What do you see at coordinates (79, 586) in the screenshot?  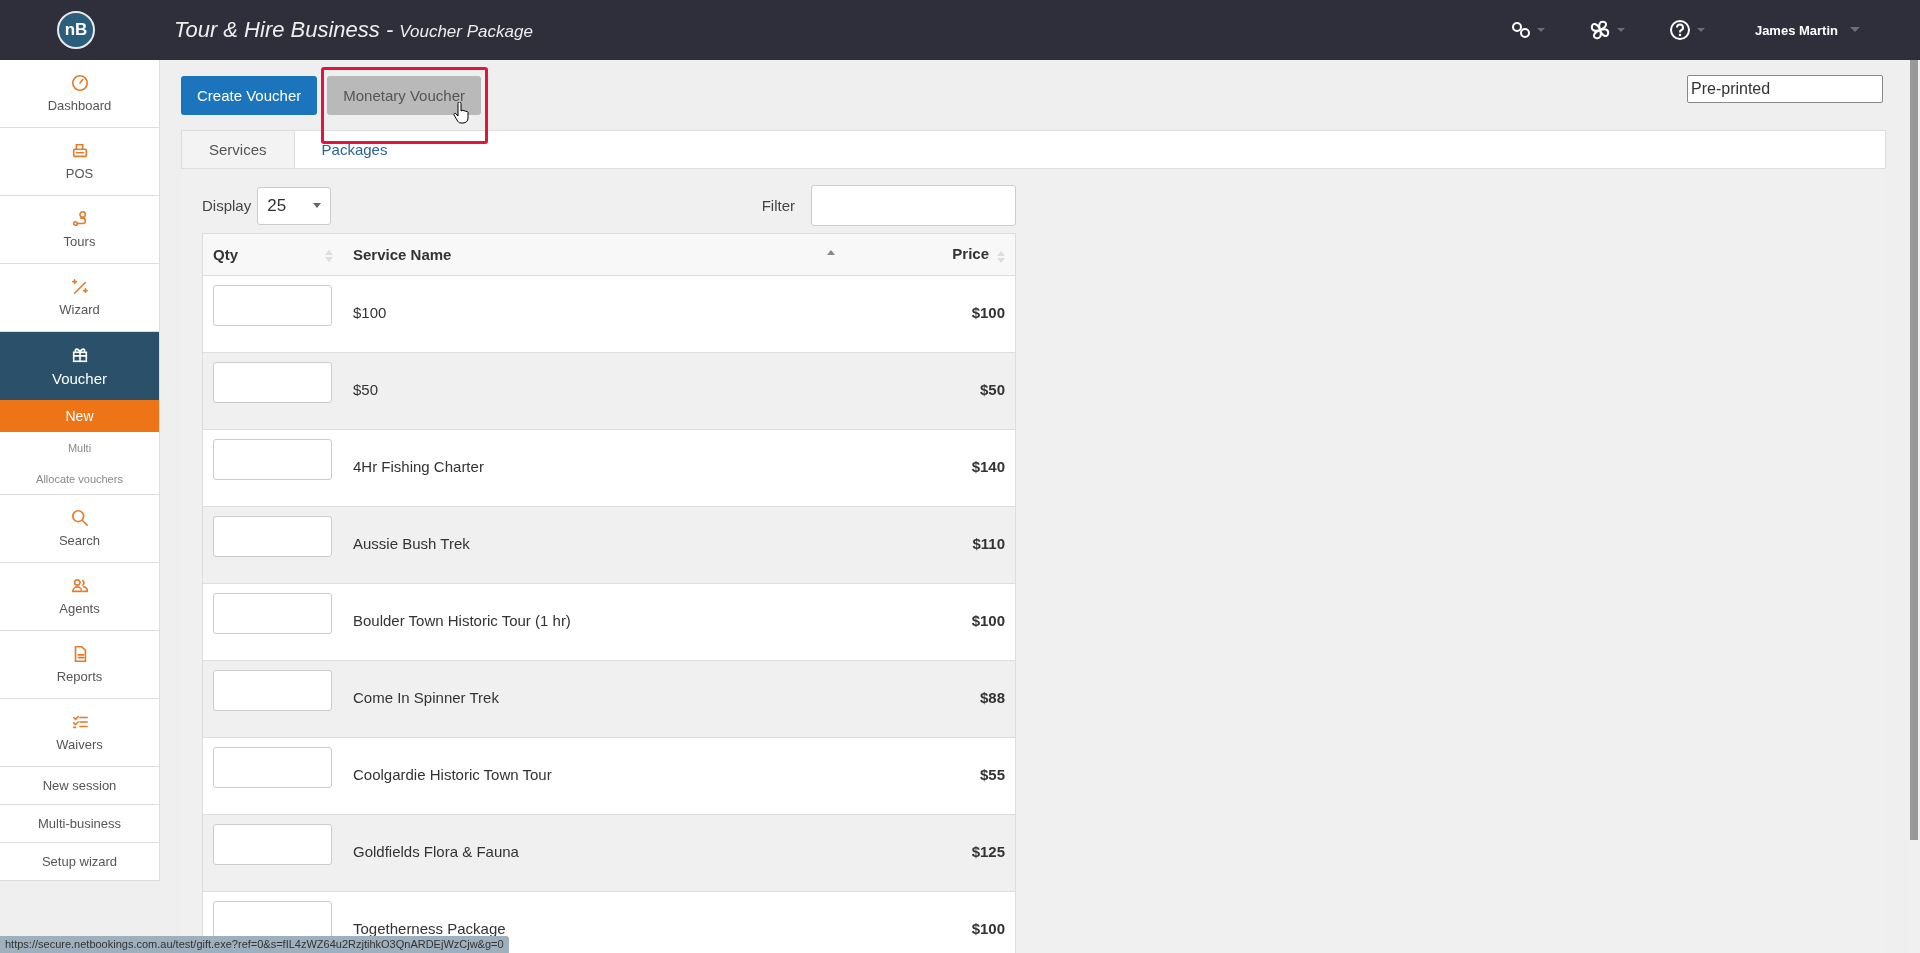 I see `people-icon` at bounding box center [79, 586].